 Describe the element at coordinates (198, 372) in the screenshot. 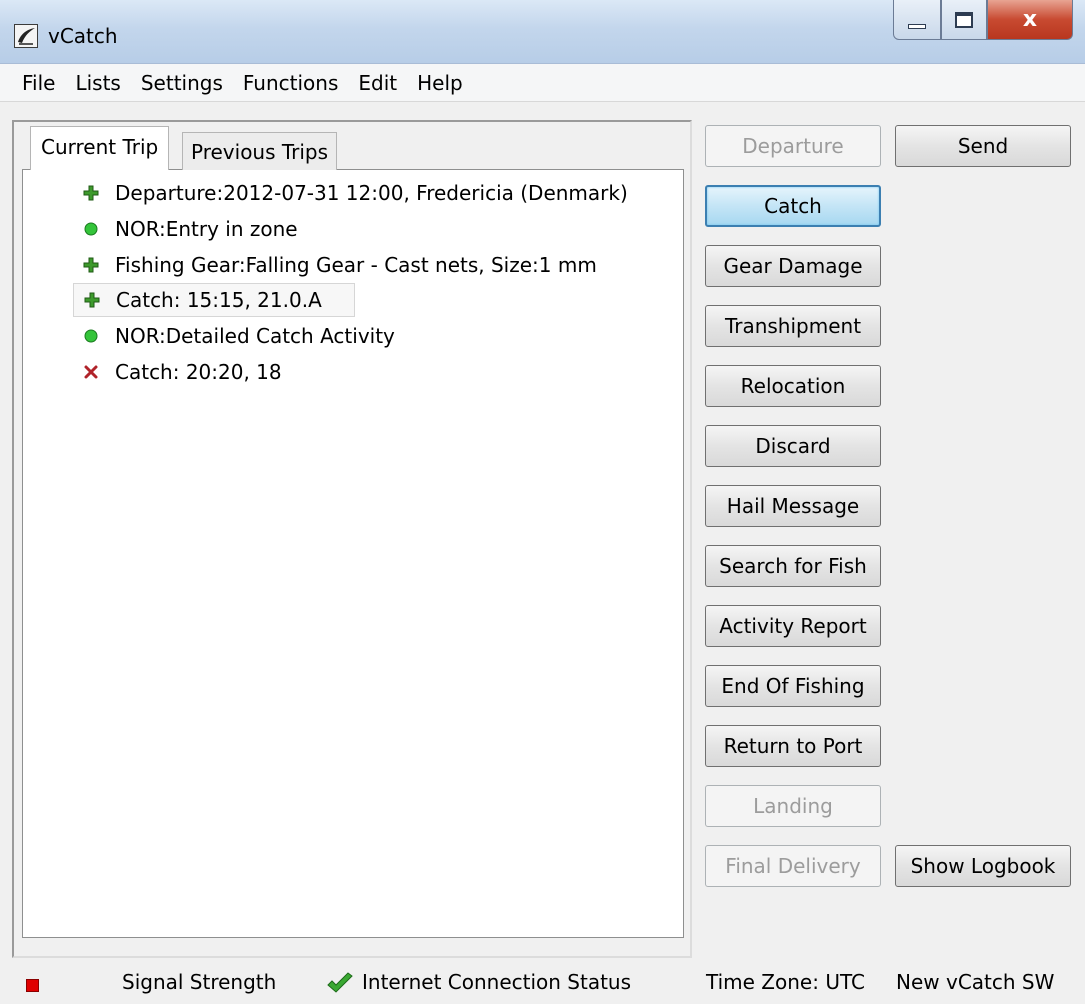

I see `list-item-text: Catch: 20:20, 18` at that location.